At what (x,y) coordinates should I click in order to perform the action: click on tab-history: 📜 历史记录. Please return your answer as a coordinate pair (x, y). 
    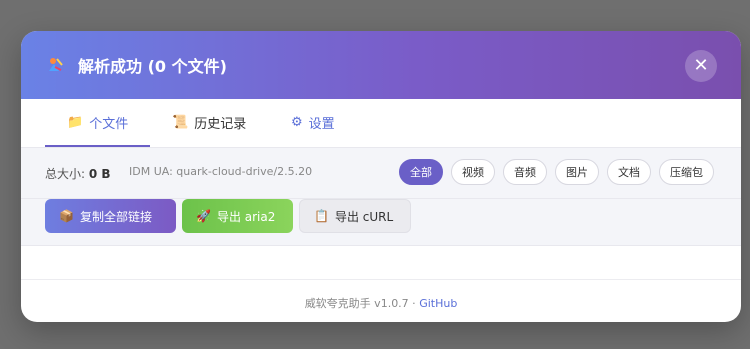
    Looking at the image, I should click on (209, 122).